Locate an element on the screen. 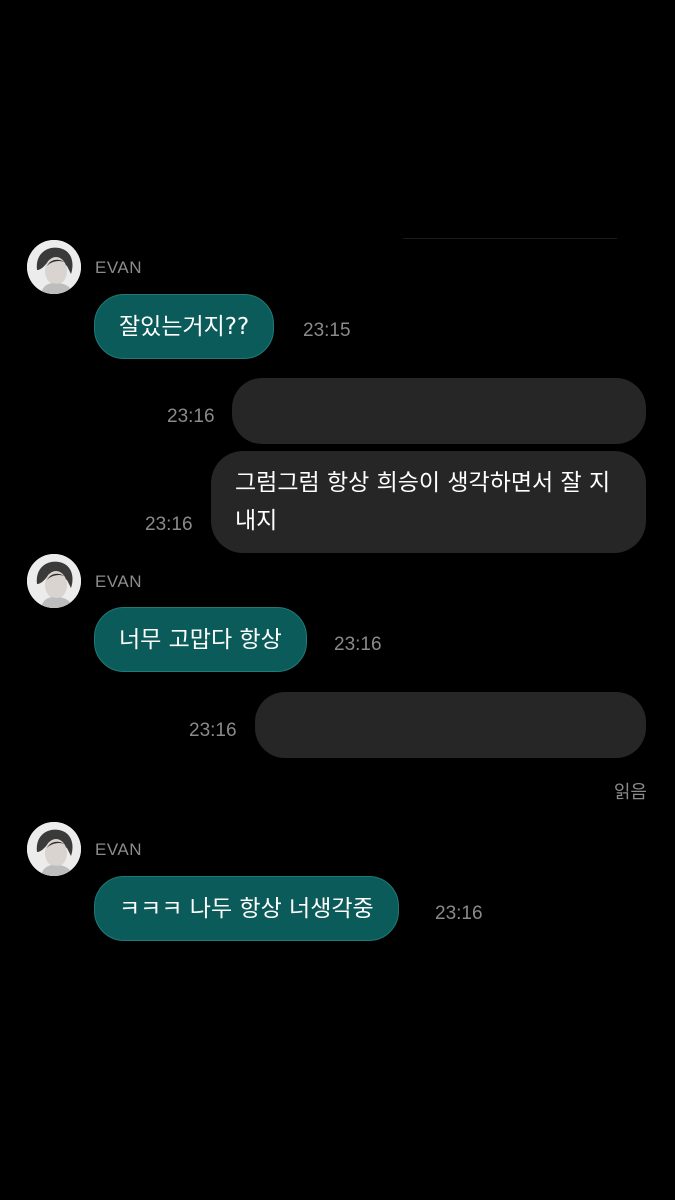 The width and height of the screenshot is (675, 1200). message-bubble-incoming: ㅋㅋㅋ 나두 항상 너생각중 is located at coordinates (246, 908).